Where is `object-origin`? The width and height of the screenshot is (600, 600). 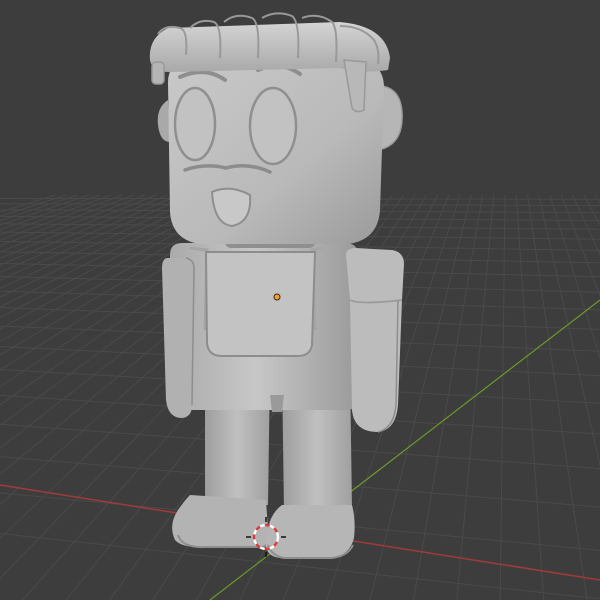
object-origin is located at coordinates (277, 297).